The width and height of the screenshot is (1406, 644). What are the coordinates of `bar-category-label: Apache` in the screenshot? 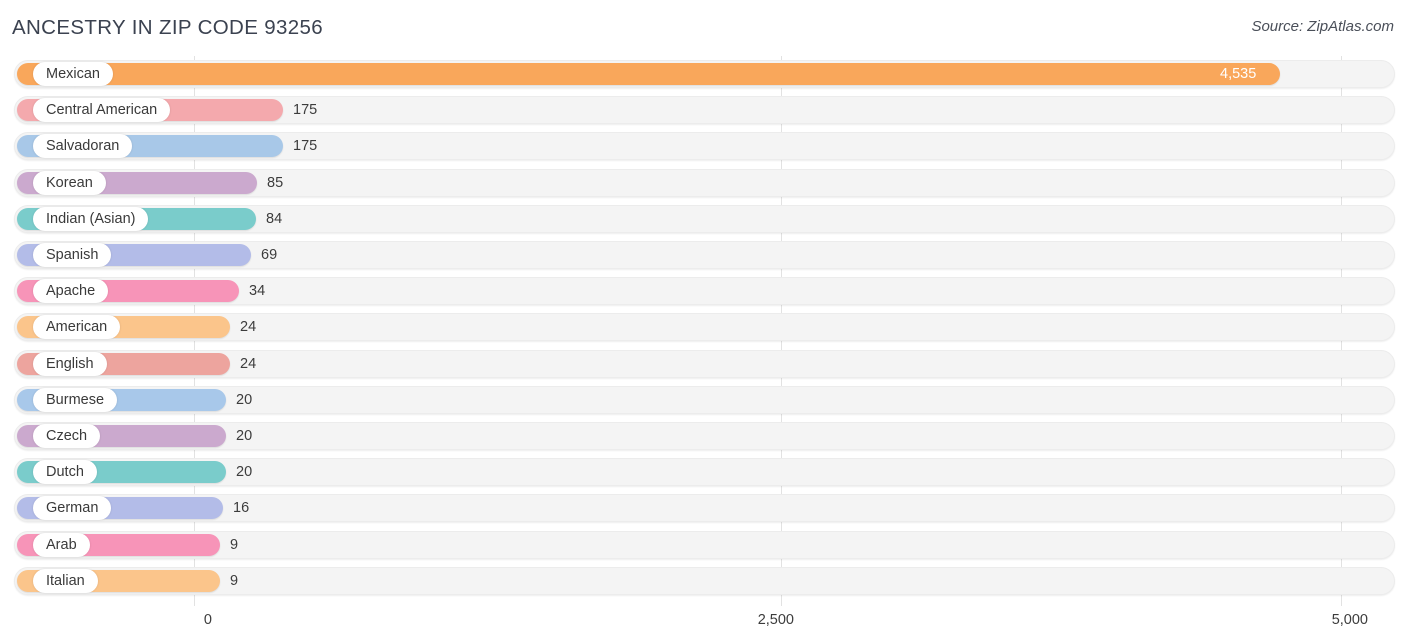 It's located at (71, 291).